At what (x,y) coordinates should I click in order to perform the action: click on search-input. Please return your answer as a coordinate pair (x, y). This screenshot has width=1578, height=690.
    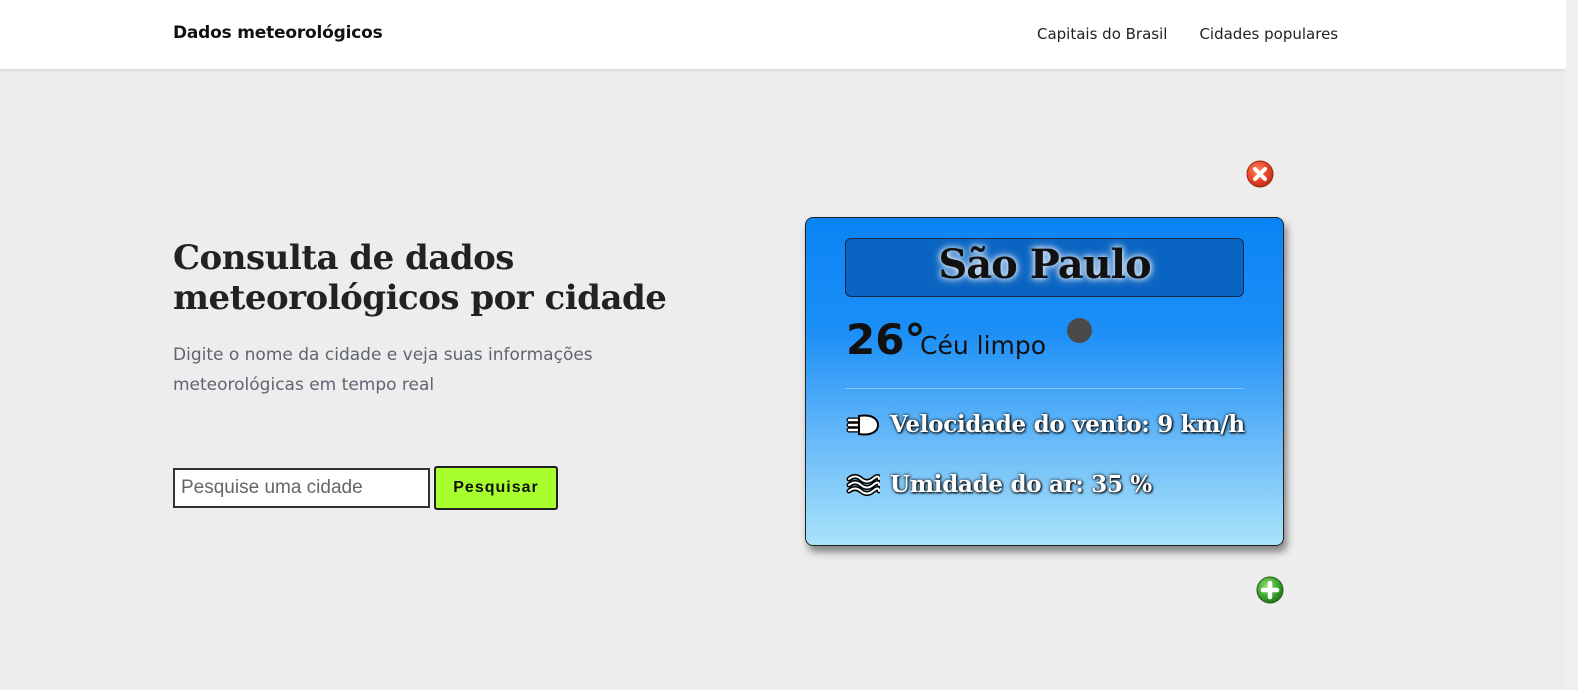
    Looking at the image, I should click on (301, 488).